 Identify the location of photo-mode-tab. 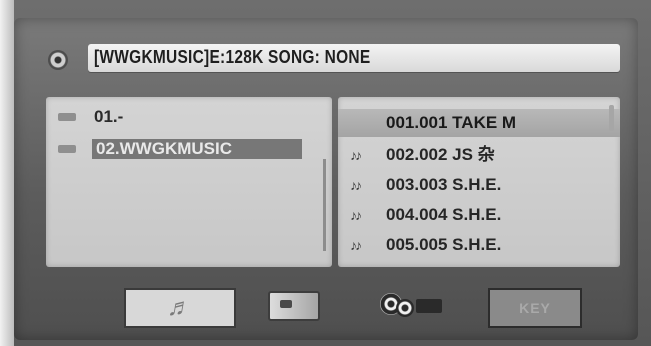
(294, 306).